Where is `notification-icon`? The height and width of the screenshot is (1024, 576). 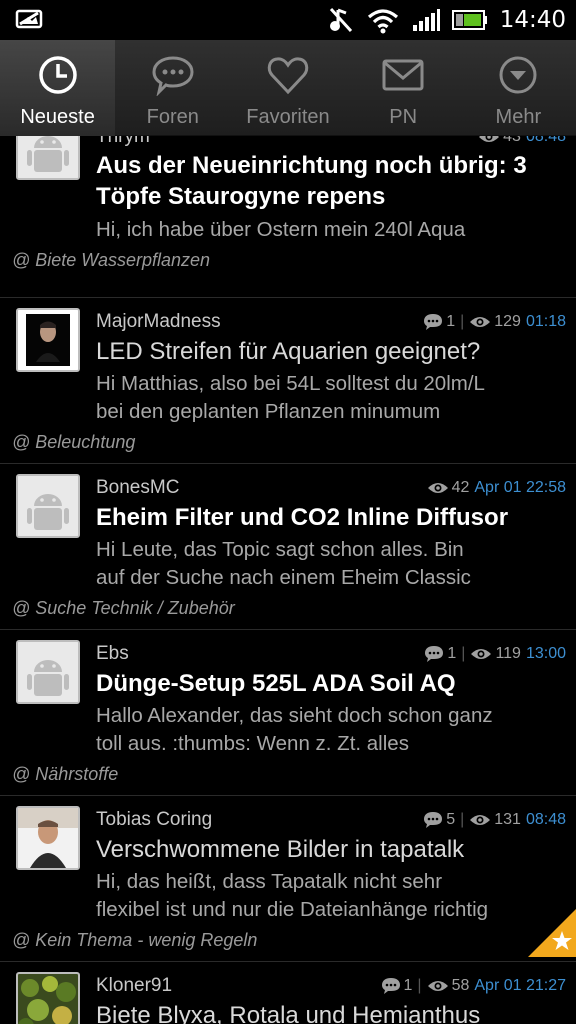 notification-icon is located at coordinates (29, 21).